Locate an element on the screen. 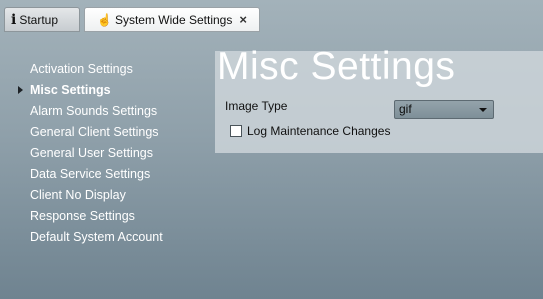 This screenshot has width=543, height=299. close-icon: × is located at coordinates (243, 19).